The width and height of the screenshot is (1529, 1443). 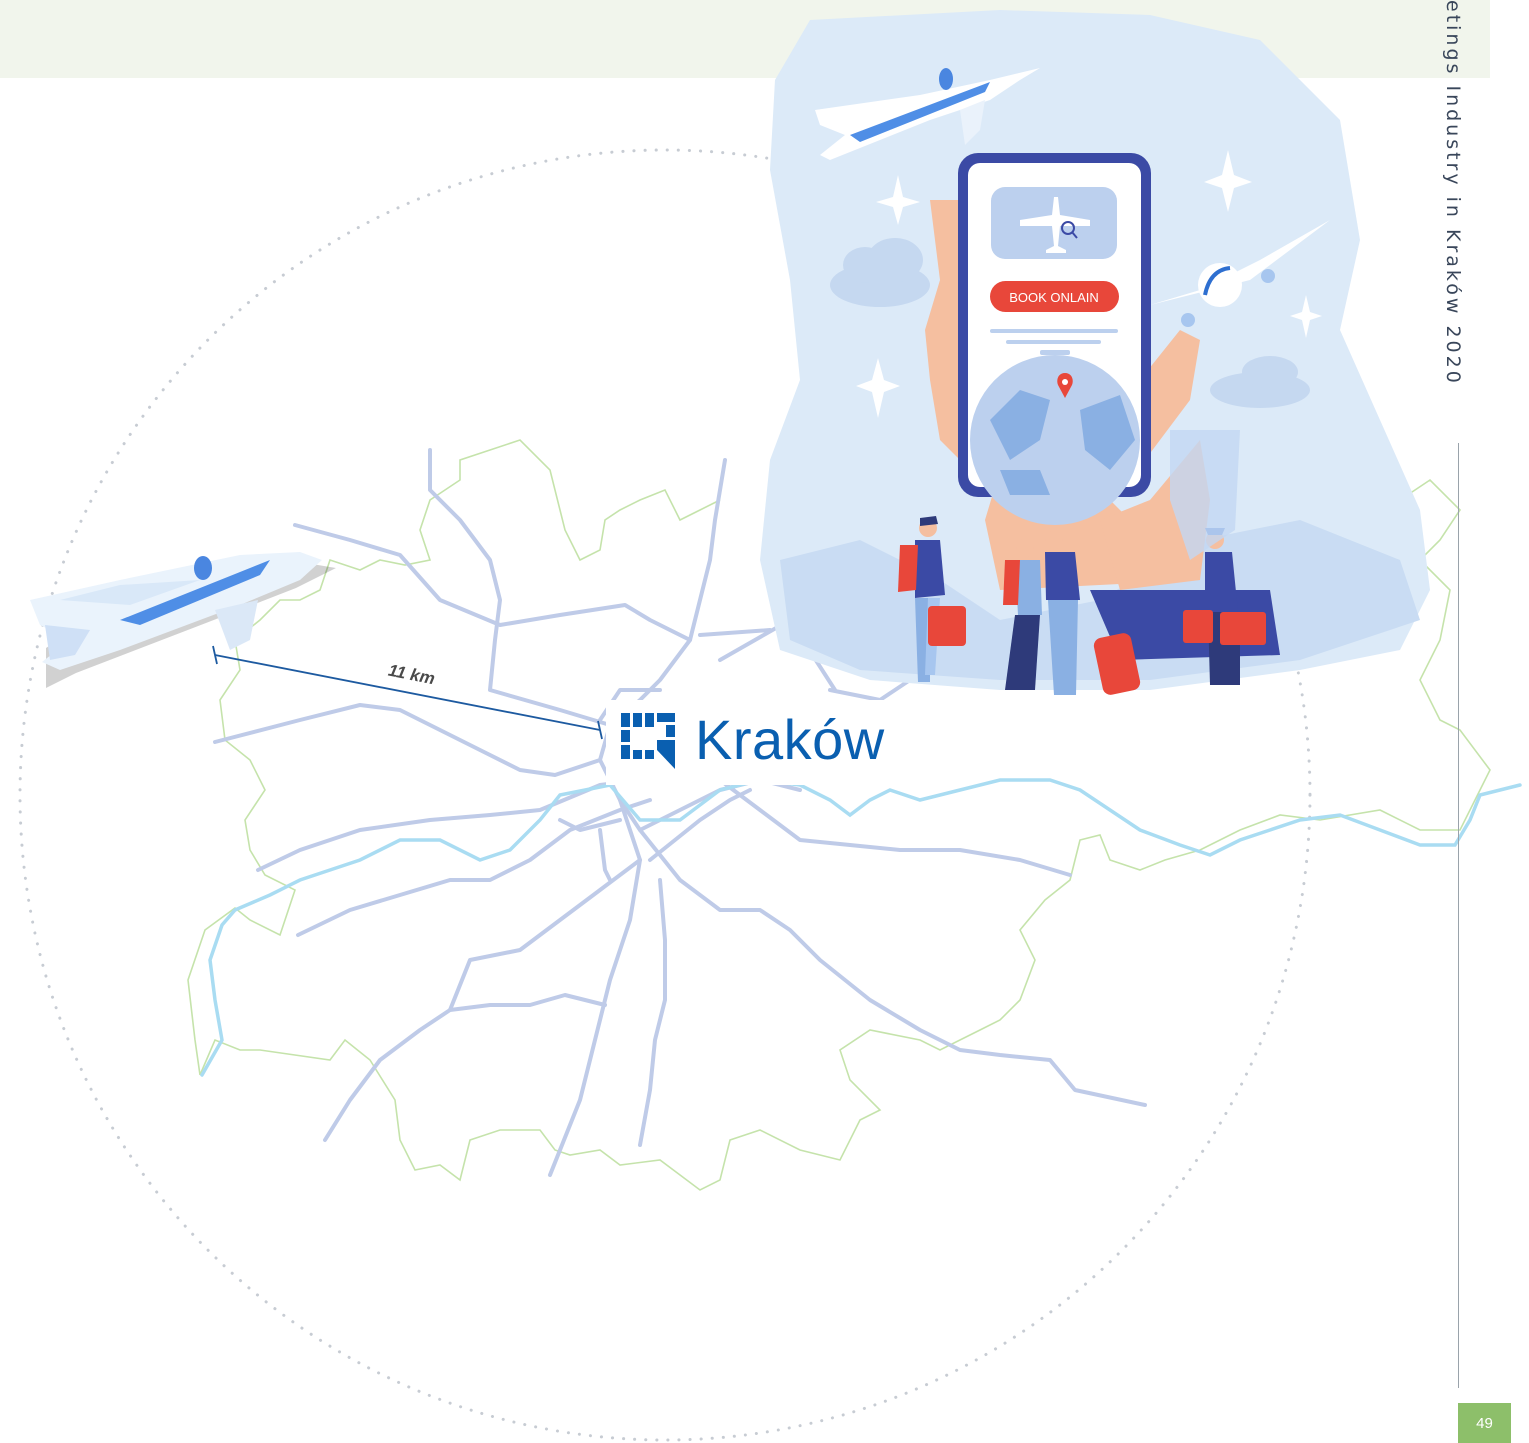 What do you see at coordinates (1453, 193) in the screenshot?
I see `side-title-text: etings Industry in Kraków 2020` at bounding box center [1453, 193].